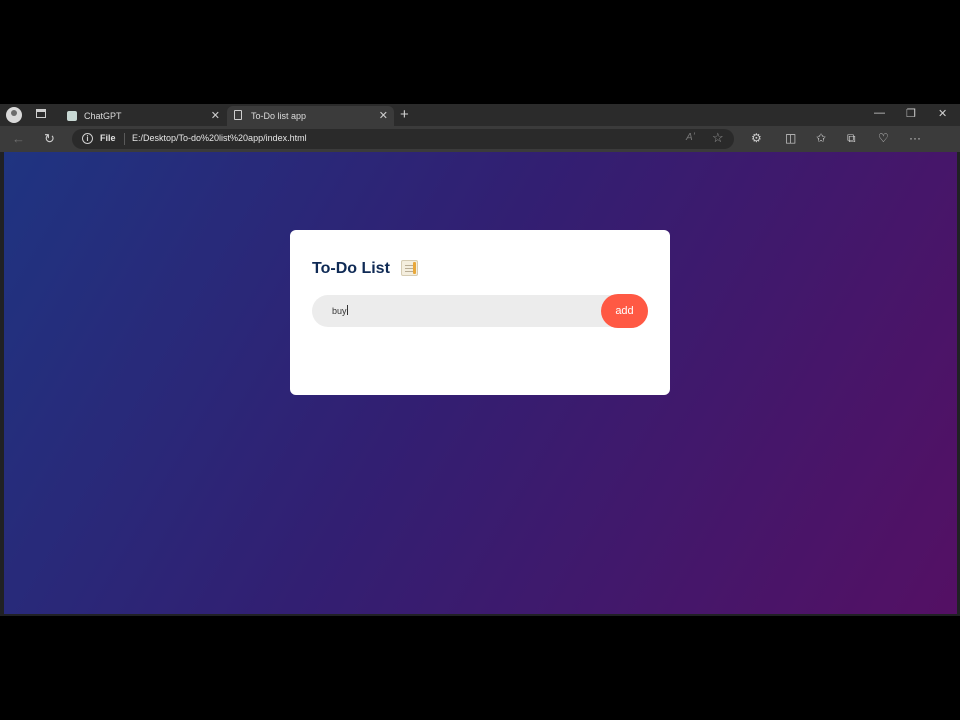  What do you see at coordinates (124, 139) in the screenshot?
I see `address-divider` at bounding box center [124, 139].